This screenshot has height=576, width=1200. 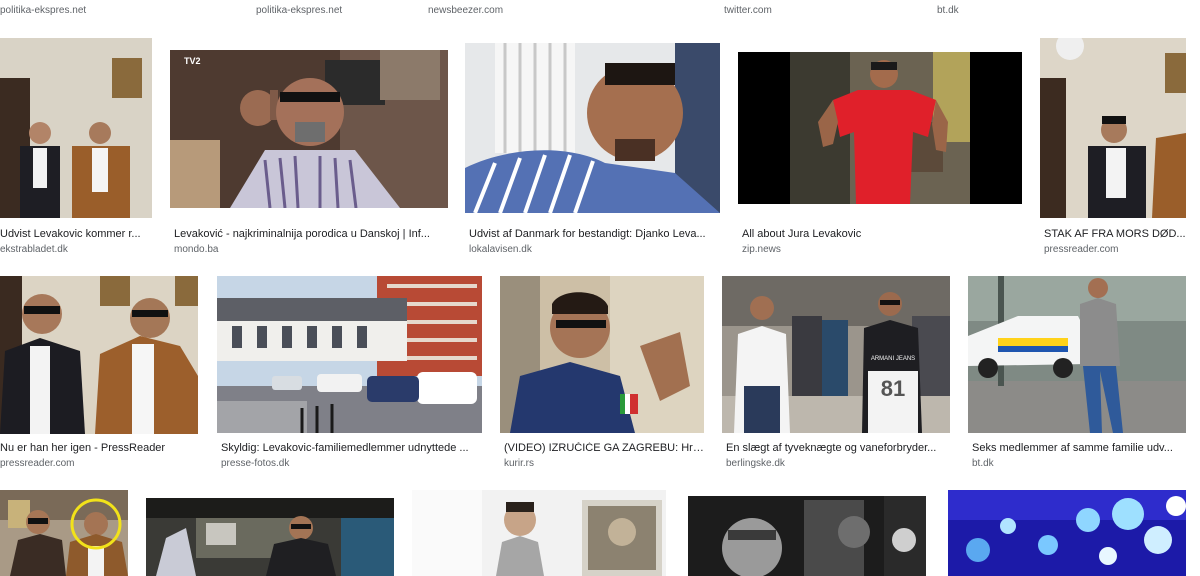 I want to click on image-result-card: All about Jura Levakovic zip.news, so click(x=880, y=148).